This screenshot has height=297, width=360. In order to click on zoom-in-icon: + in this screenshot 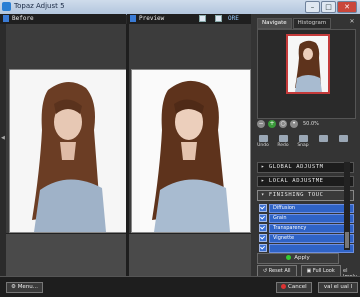, I will do `click(272, 124)`.